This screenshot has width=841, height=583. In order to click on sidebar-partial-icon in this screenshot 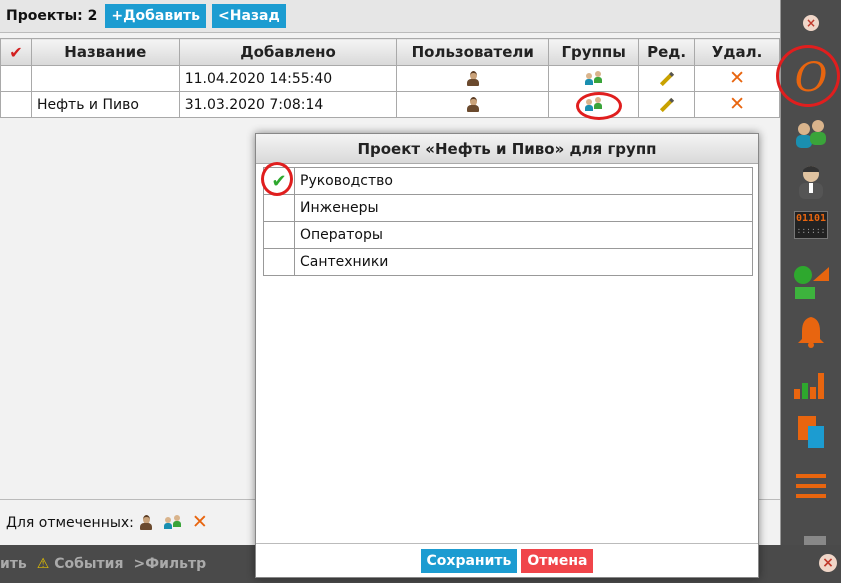, I will do `click(811, 532)`.